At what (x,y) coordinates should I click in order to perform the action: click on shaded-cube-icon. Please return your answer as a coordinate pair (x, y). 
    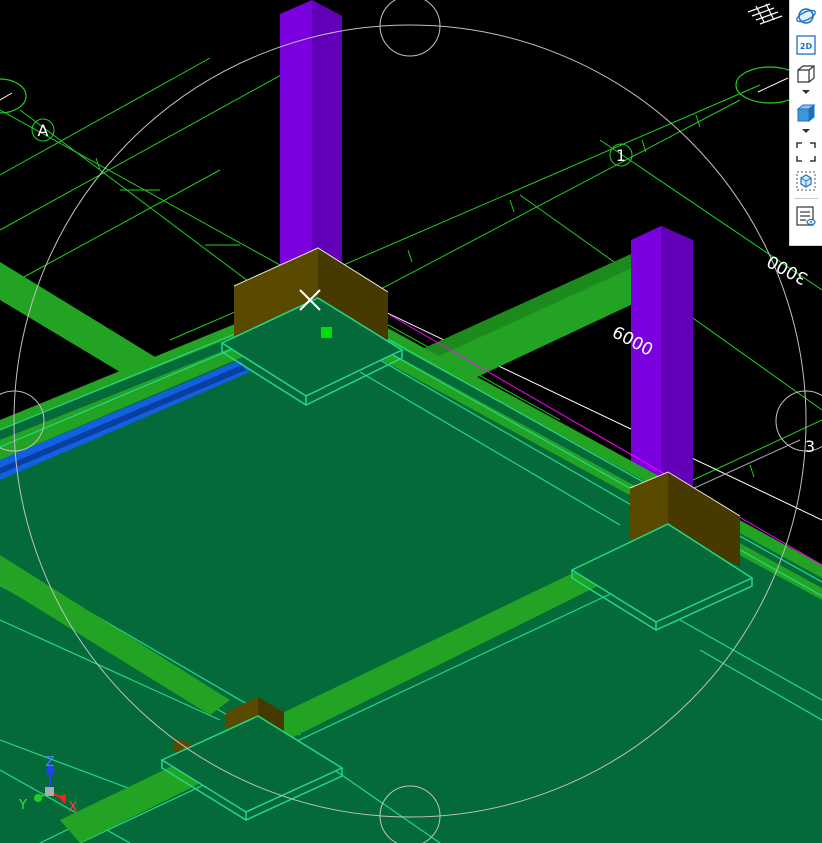
    Looking at the image, I should click on (806, 113).